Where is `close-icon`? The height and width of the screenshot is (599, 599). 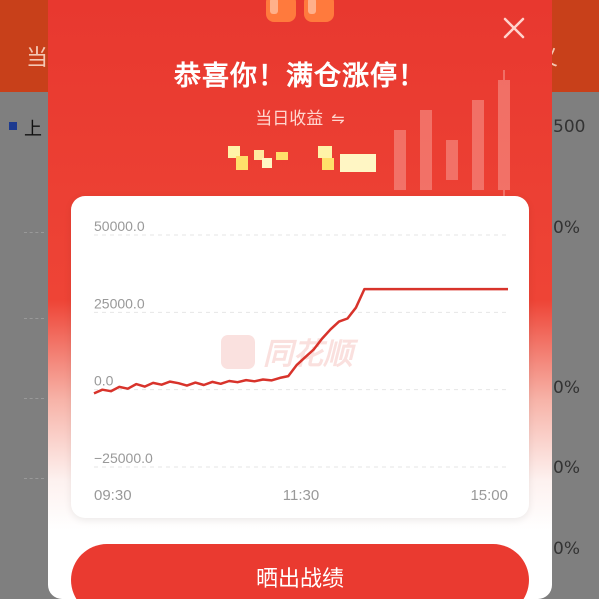
close-icon is located at coordinates (514, 28).